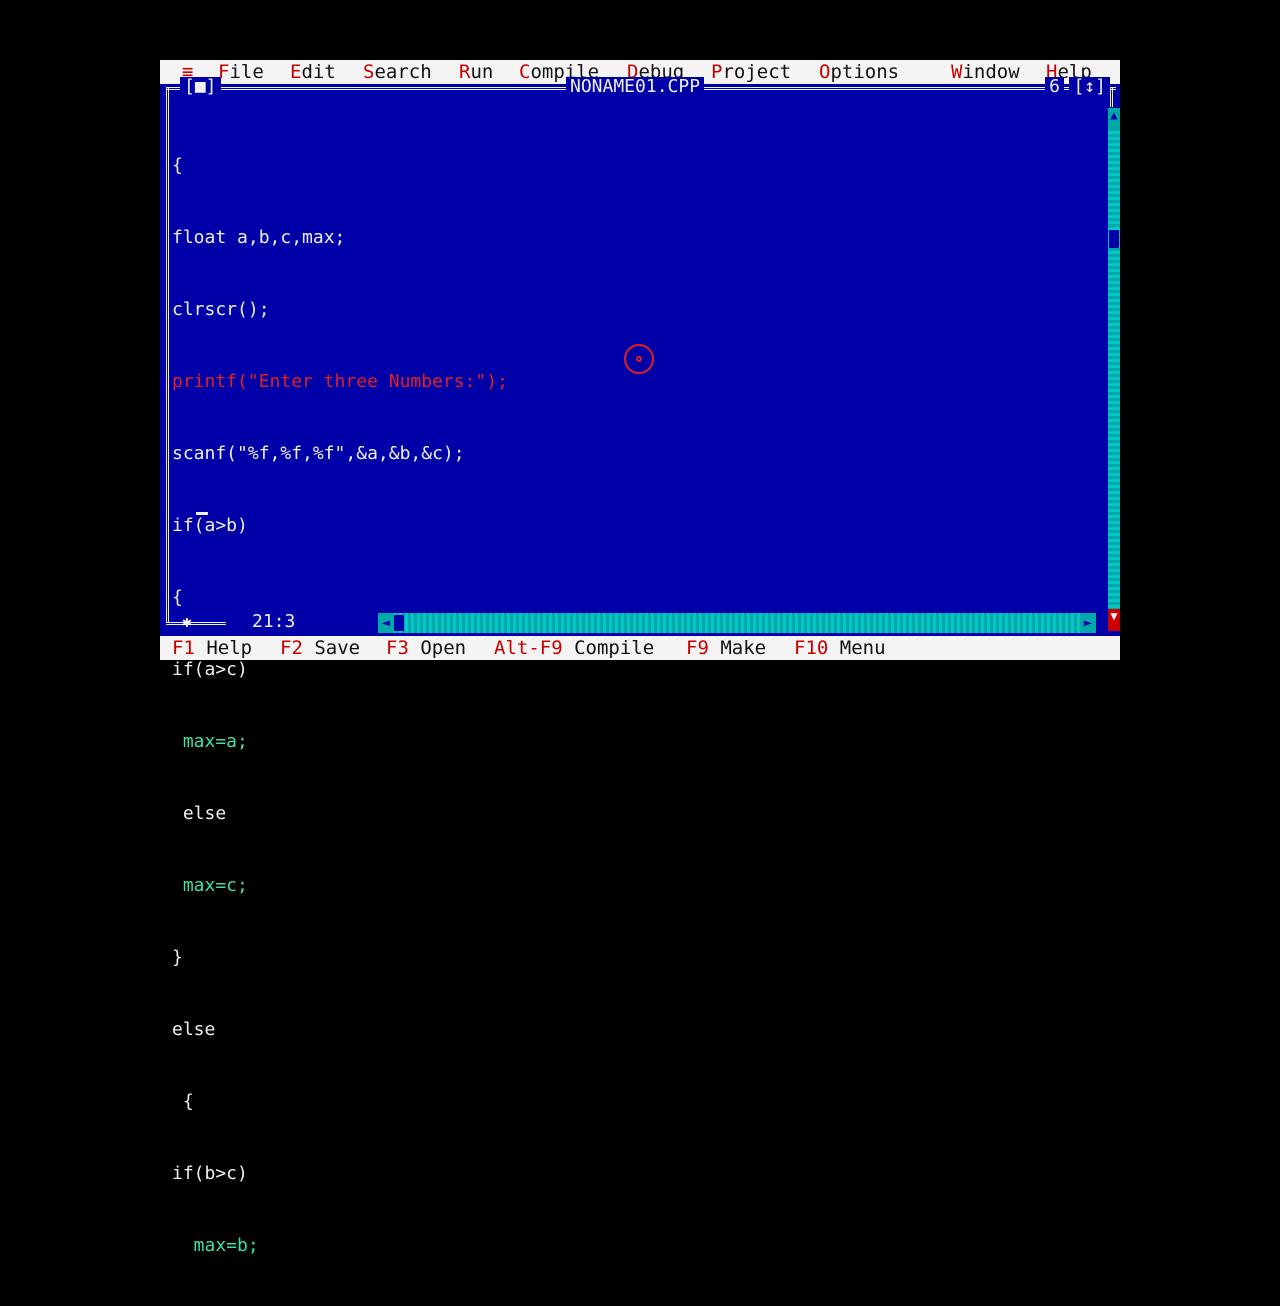 The width and height of the screenshot is (1280, 1306). What do you see at coordinates (200, 87) in the screenshot?
I see `close-box-button: [■]` at bounding box center [200, 87].